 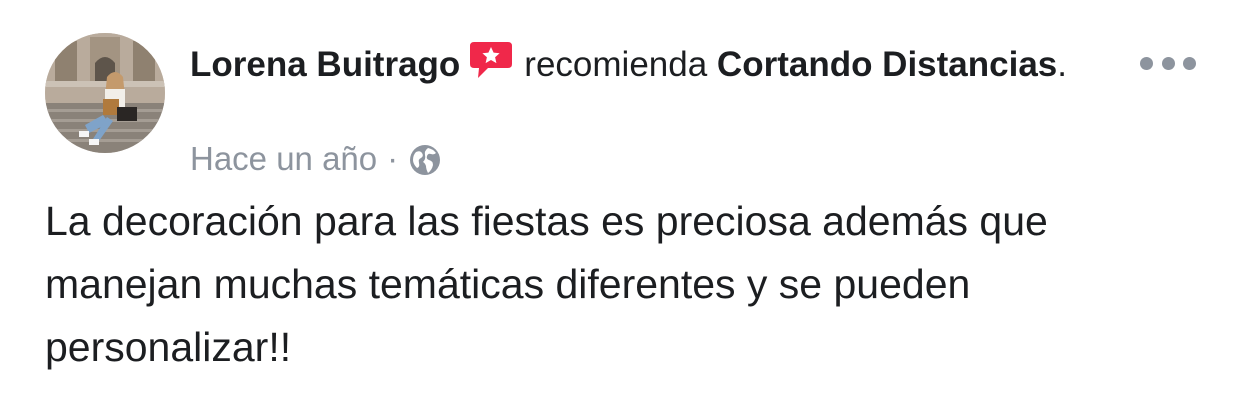 What do you see at coordinates (425, 160) in the screenshot?
I see `globe-icon` at bounding box center [425, 160].